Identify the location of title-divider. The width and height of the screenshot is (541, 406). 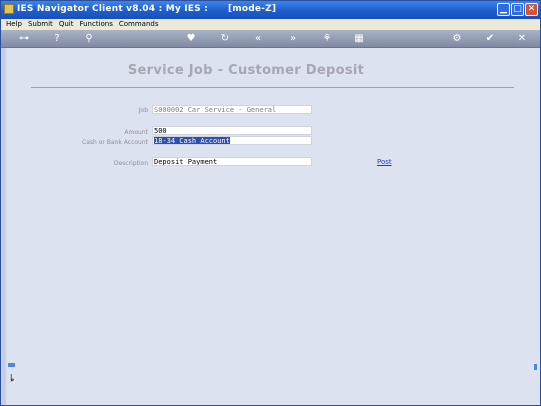
(272, 87).